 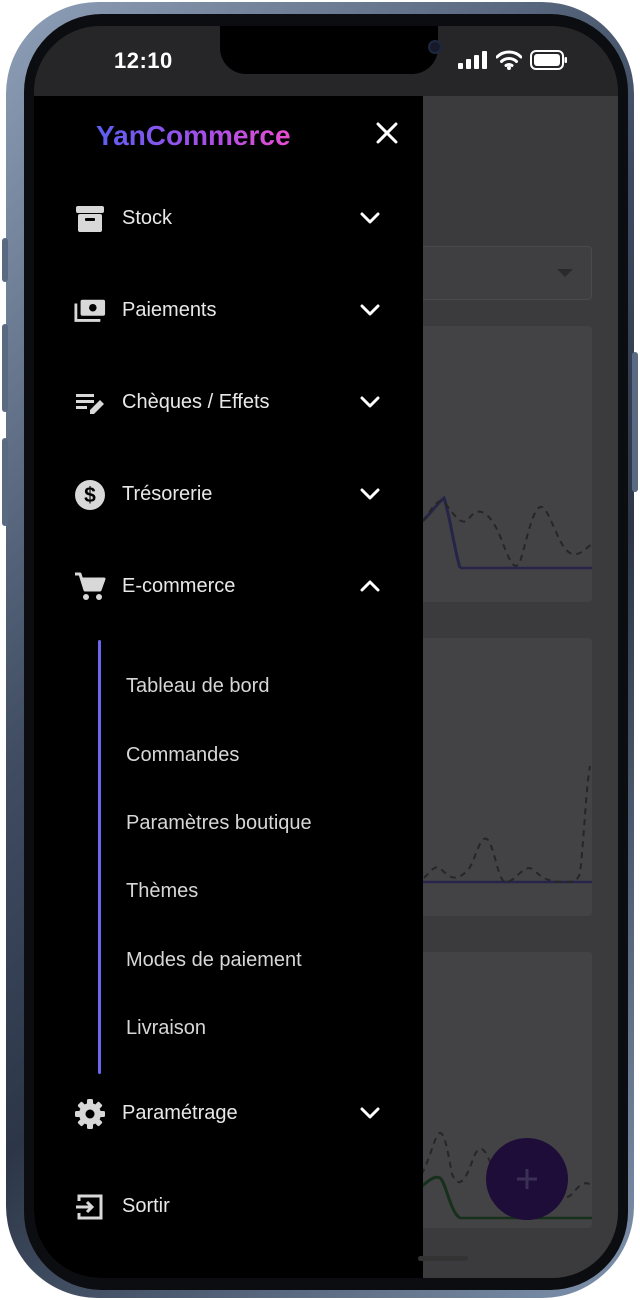 I want to click on submenu-item-livraison: Livraison, so click(x=266, y=1027).